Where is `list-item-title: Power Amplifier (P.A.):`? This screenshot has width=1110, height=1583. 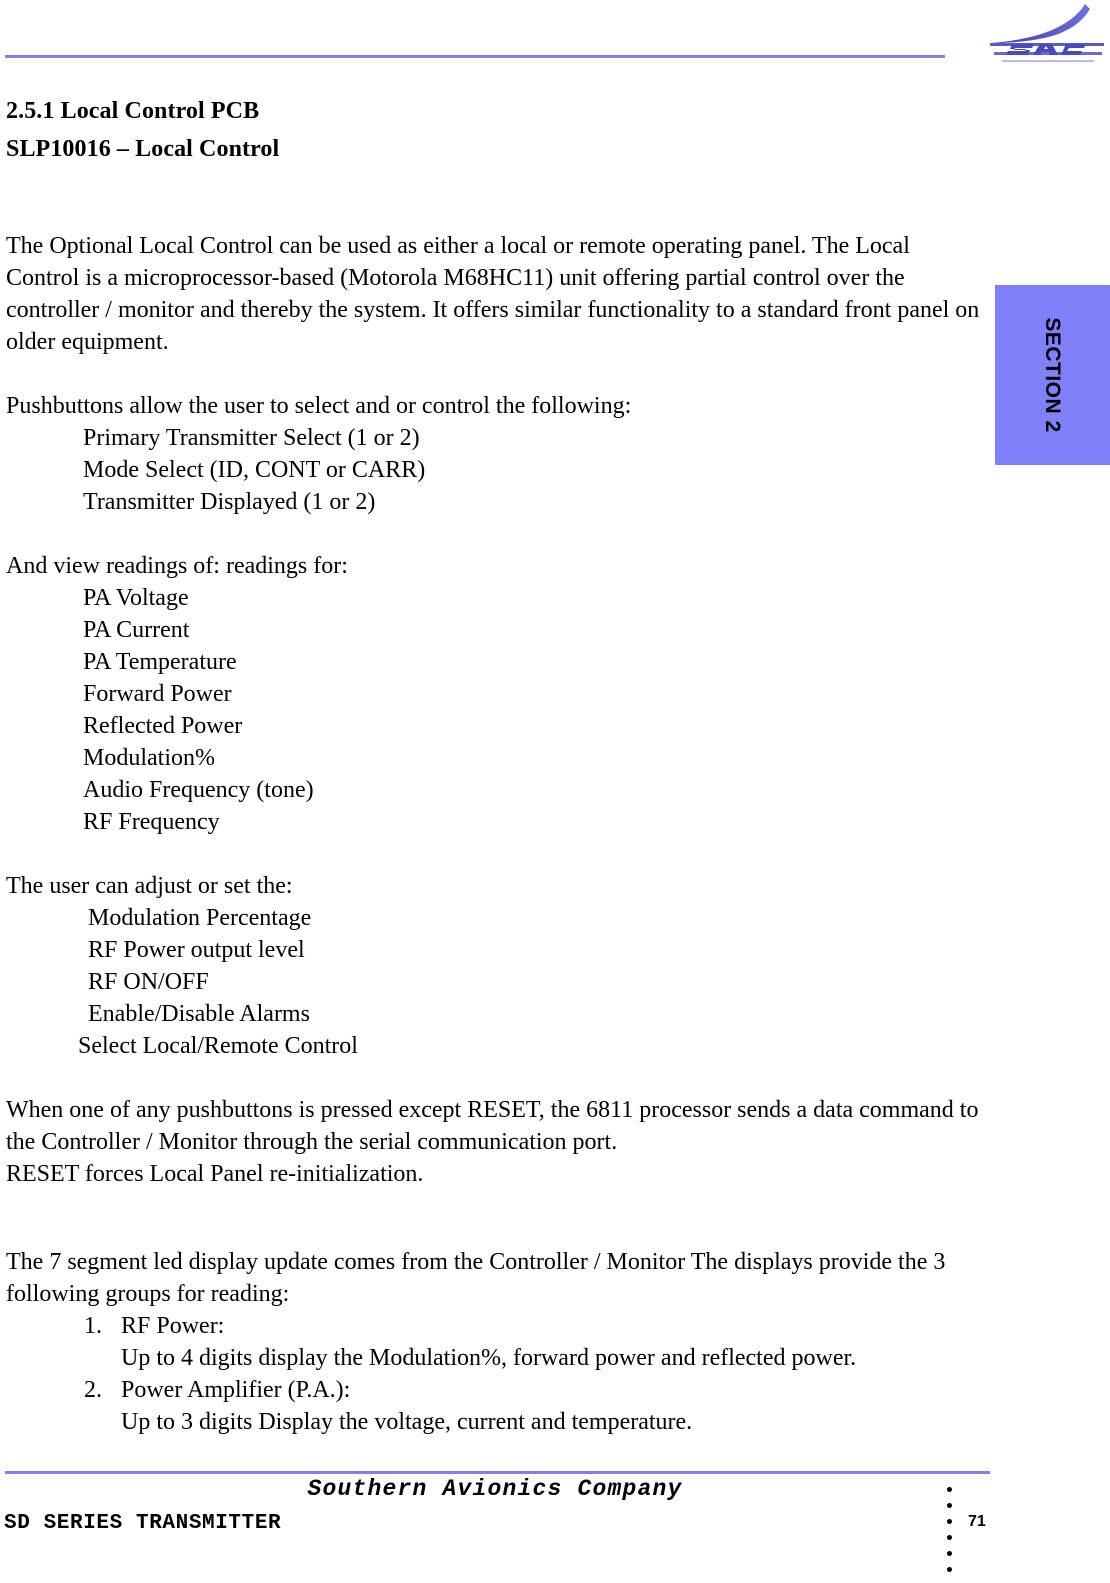 list-item-title: Power Amplifier (P.A.): is located at coordinates (236, 1390).